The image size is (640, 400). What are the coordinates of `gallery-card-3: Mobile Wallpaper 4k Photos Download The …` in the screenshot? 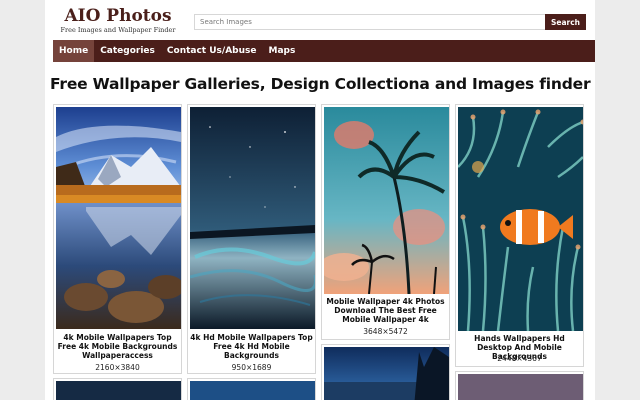 It's located at (385, 222).